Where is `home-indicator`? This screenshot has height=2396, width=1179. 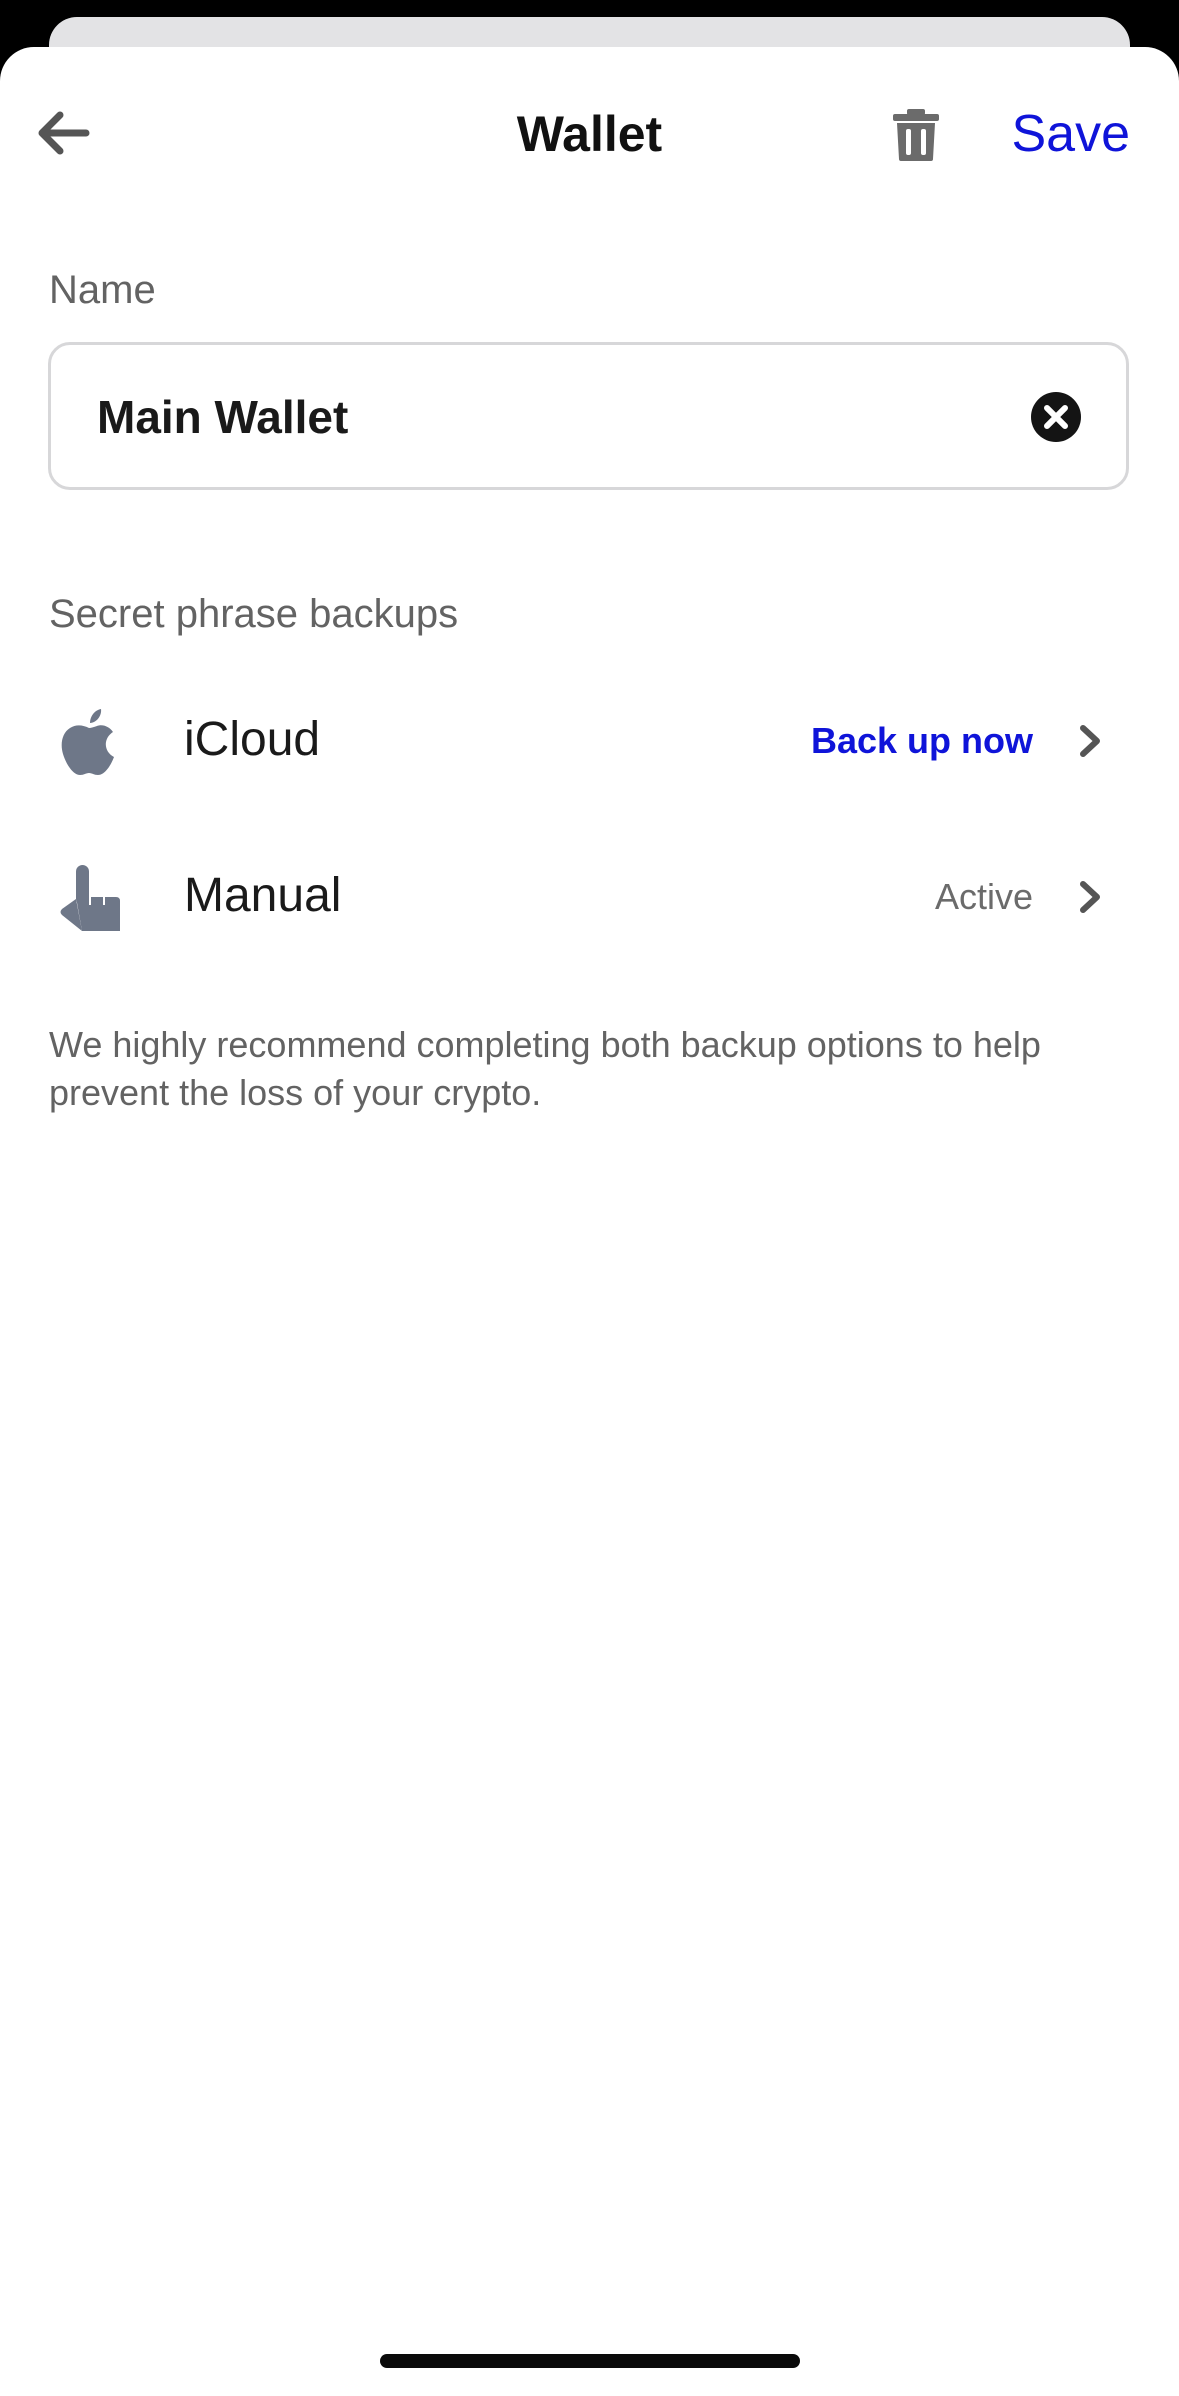
home-indicator is located at coordinates (590, 2361).